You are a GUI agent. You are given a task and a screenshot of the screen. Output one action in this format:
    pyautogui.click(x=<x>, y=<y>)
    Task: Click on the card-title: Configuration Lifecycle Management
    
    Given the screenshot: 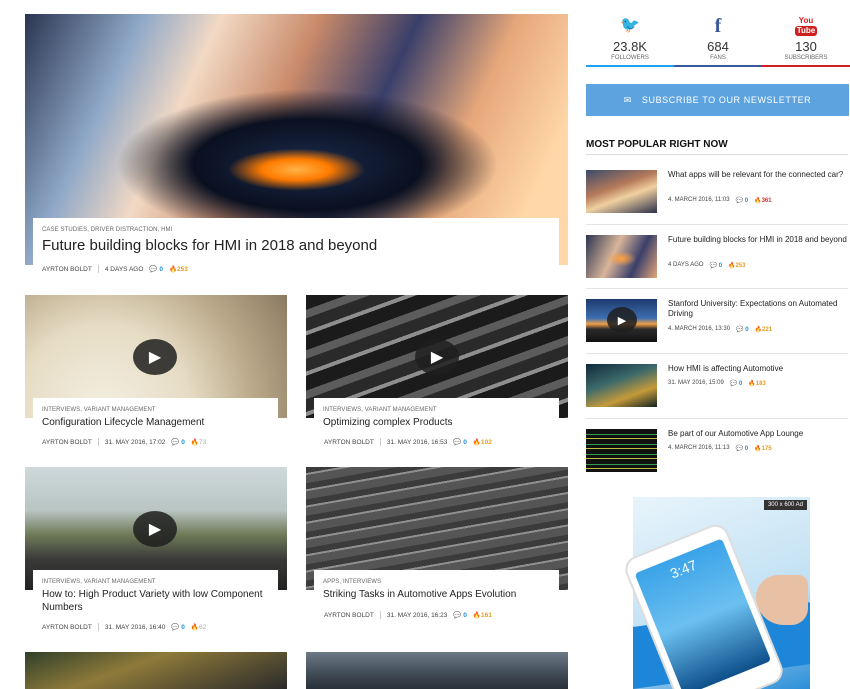 What is the action you would take?
    pyautogui.click(x=155, y=423)
    